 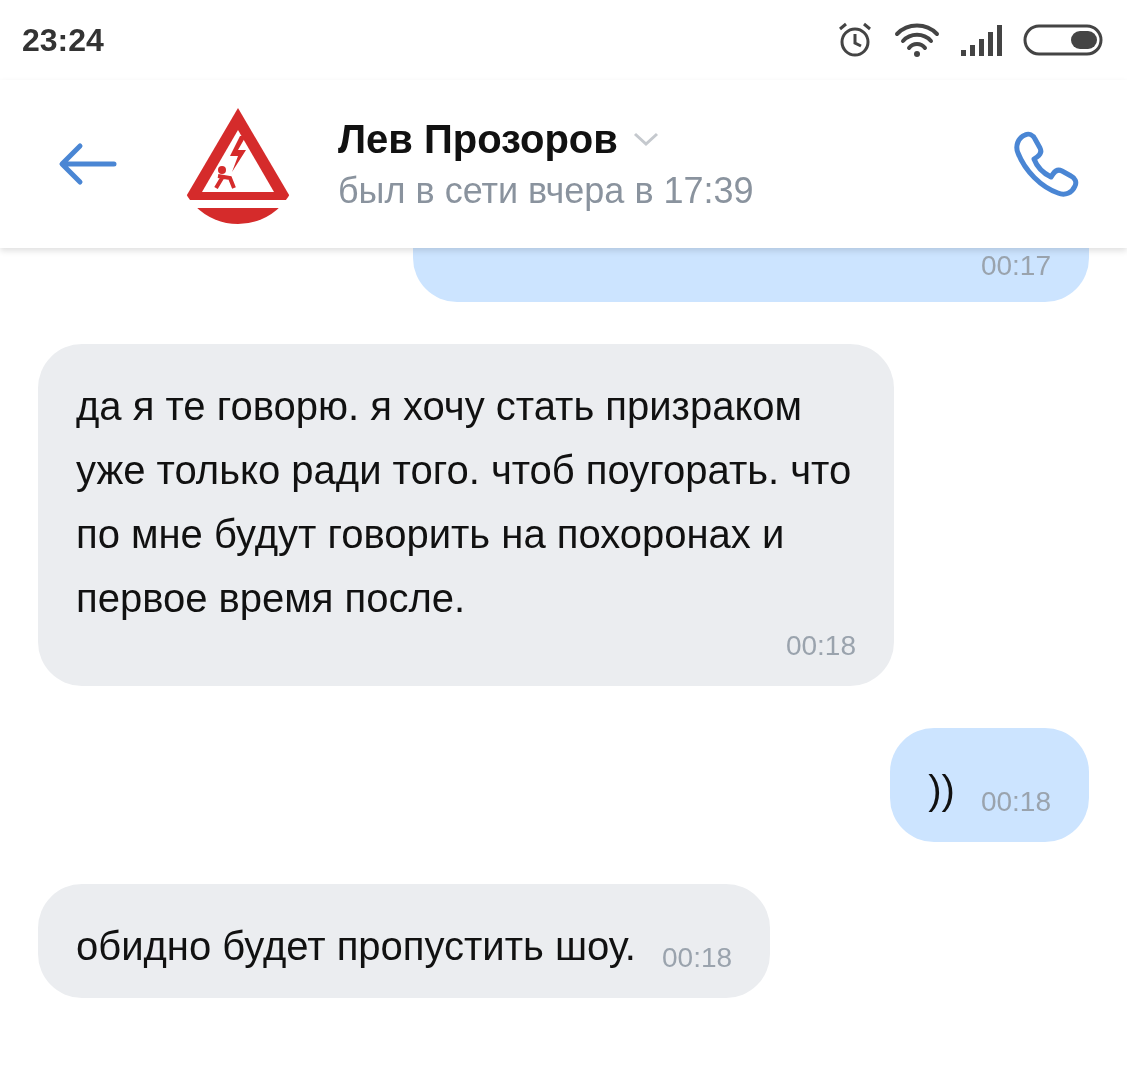 What do you see at coordinates (63, 40) in the screenshot?
I see `status-time: 23:24` at bounding box center [63, 40].